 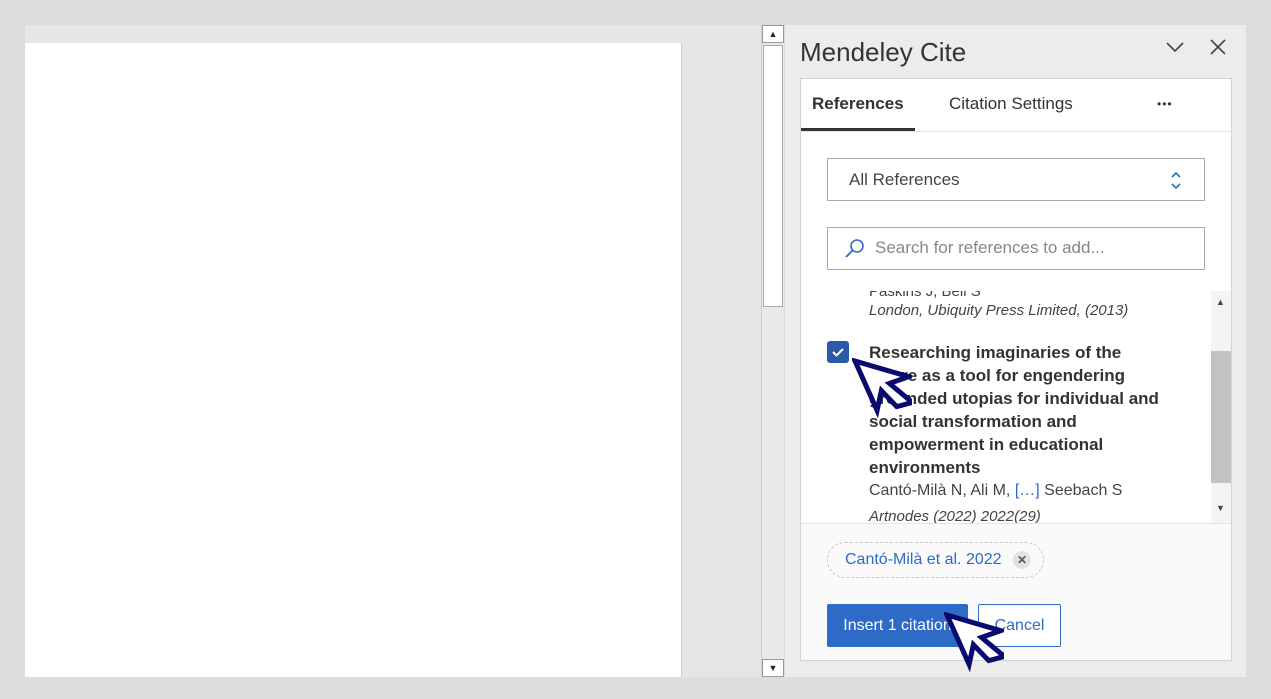 I want to click on close-icon, so click(x=1218, y=50).